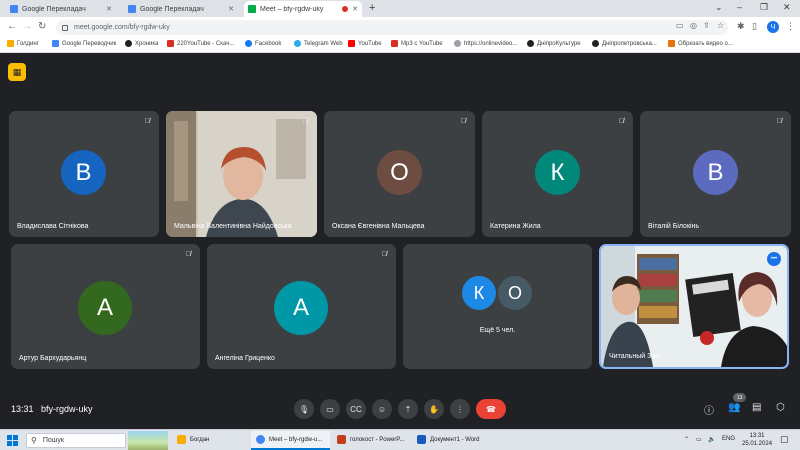 The image size is (800, 450). Describe the element at coordinates (345, 9) in the screenshot. I see `recording-indicator-icon` at that location.